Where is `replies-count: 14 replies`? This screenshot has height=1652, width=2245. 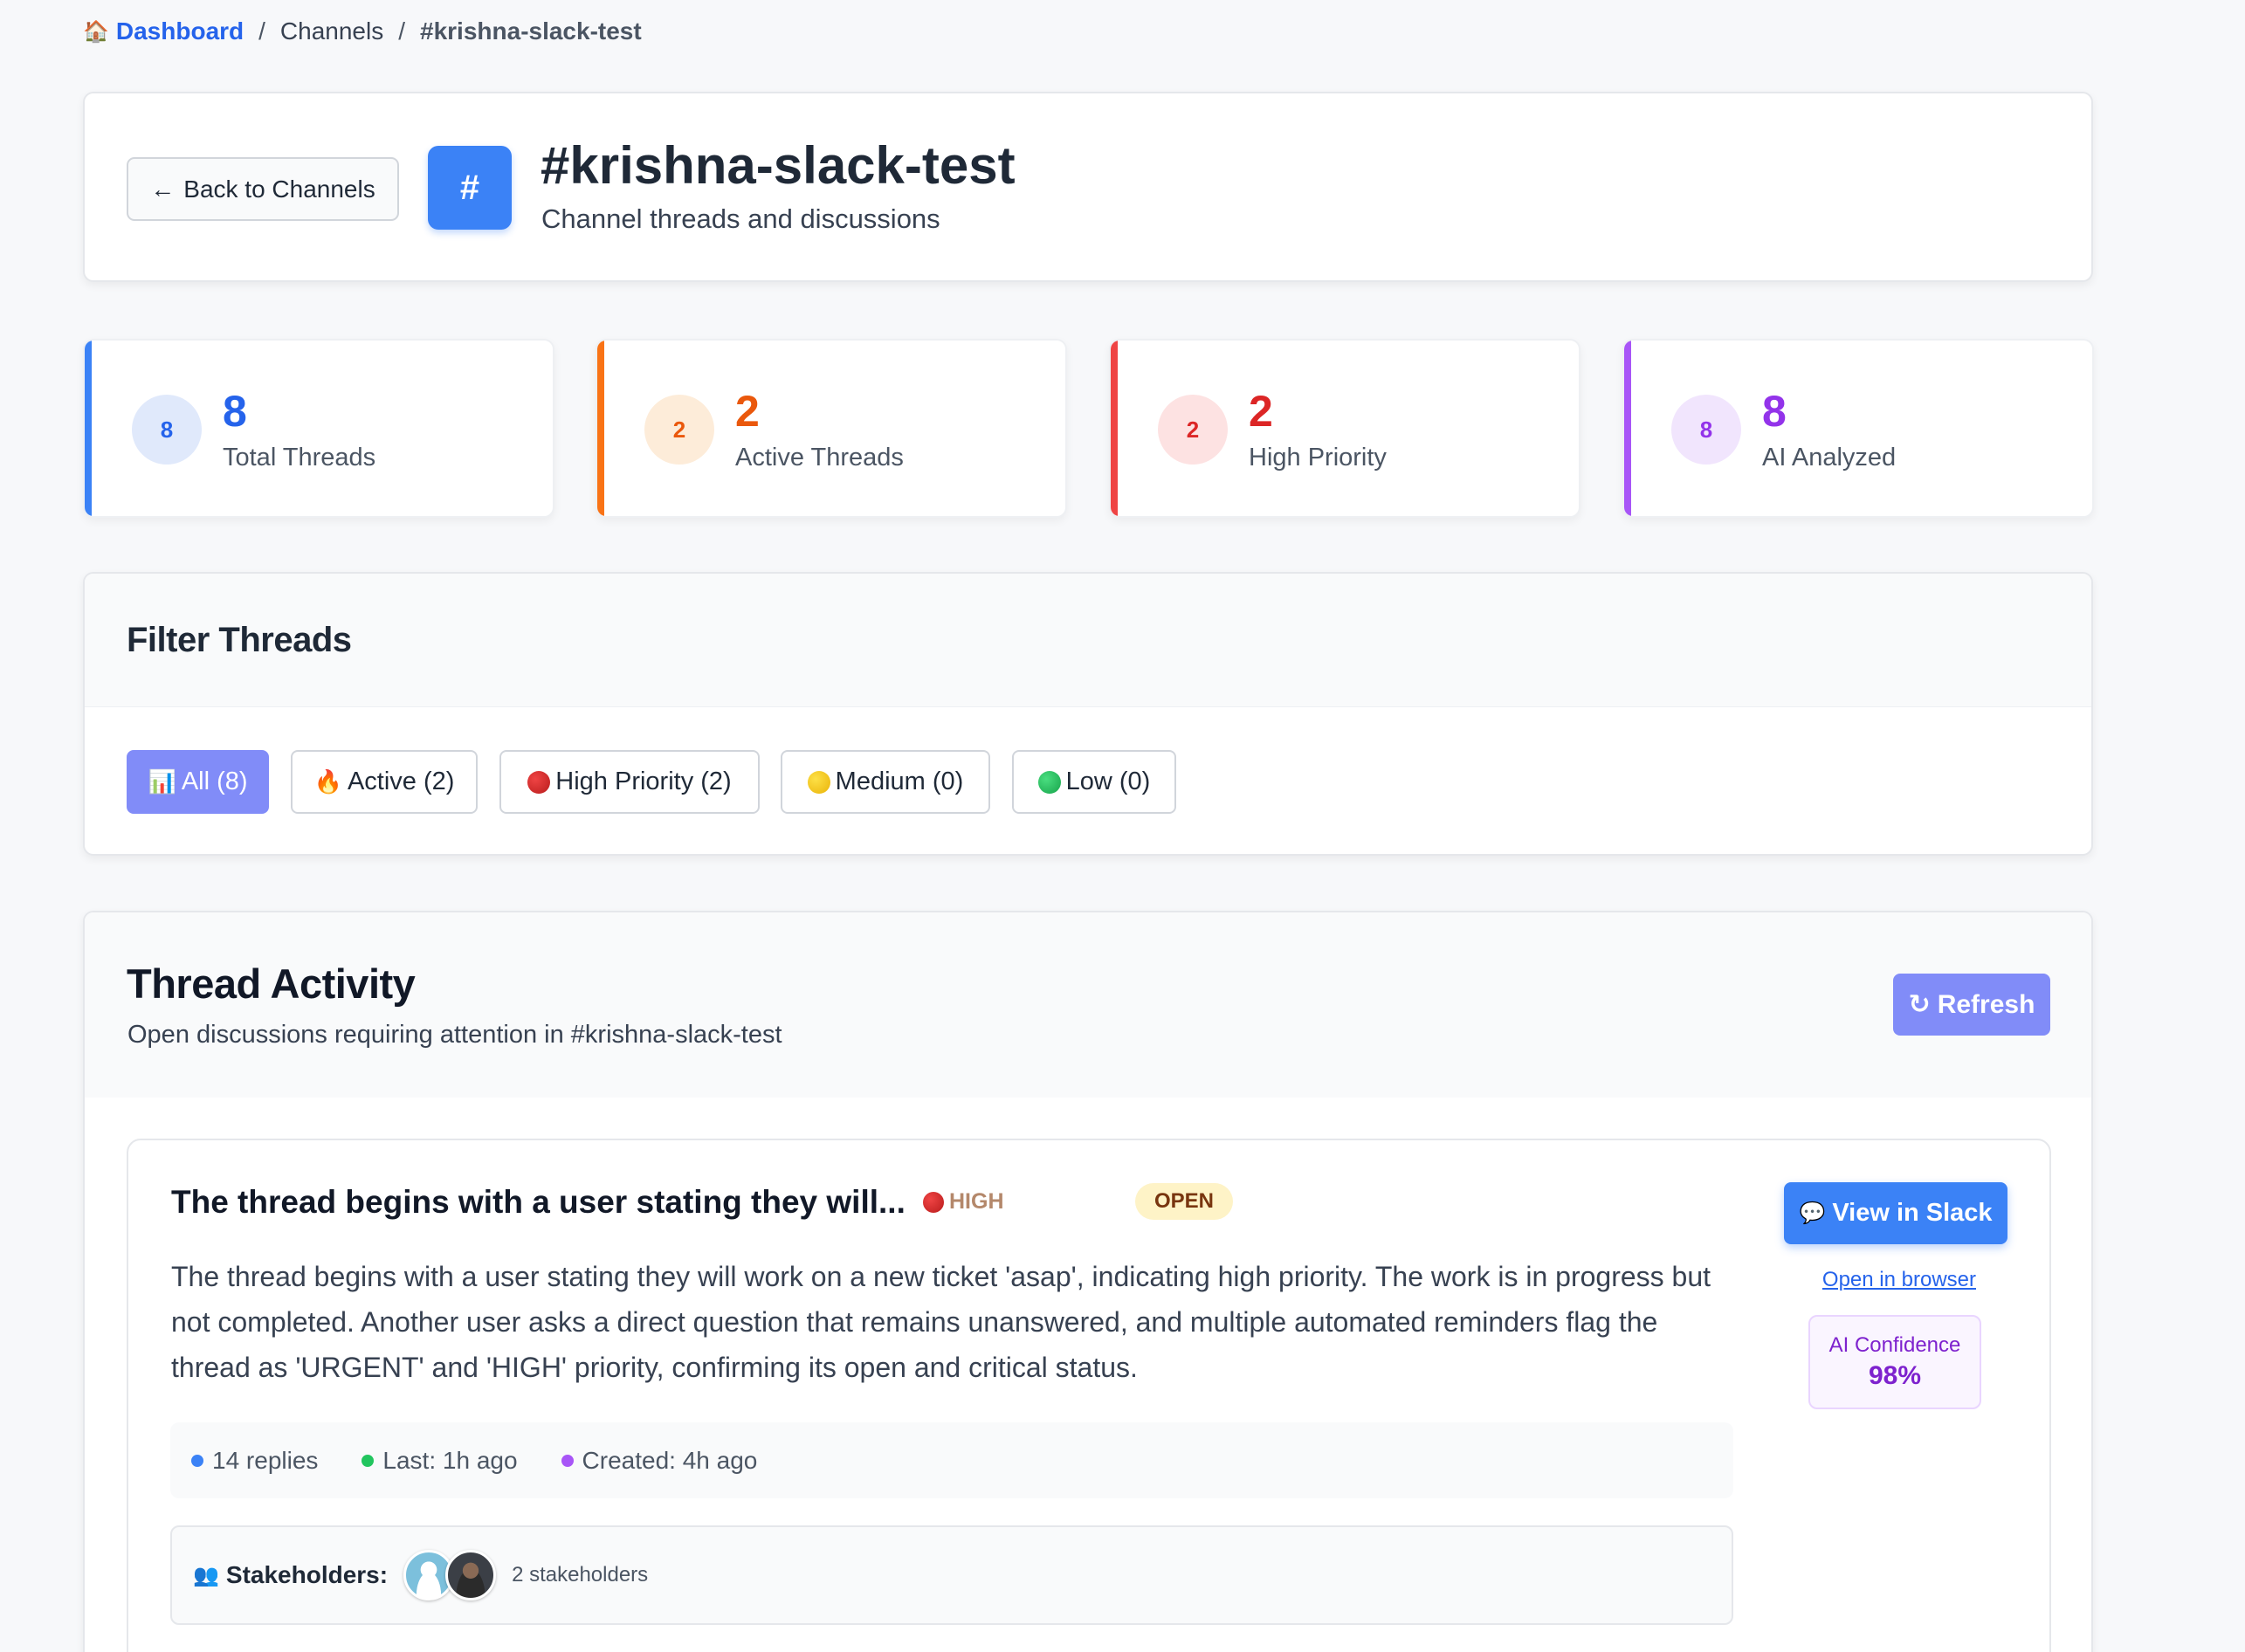
replies-count: 14 replies is located at coordinates (254, 1461).